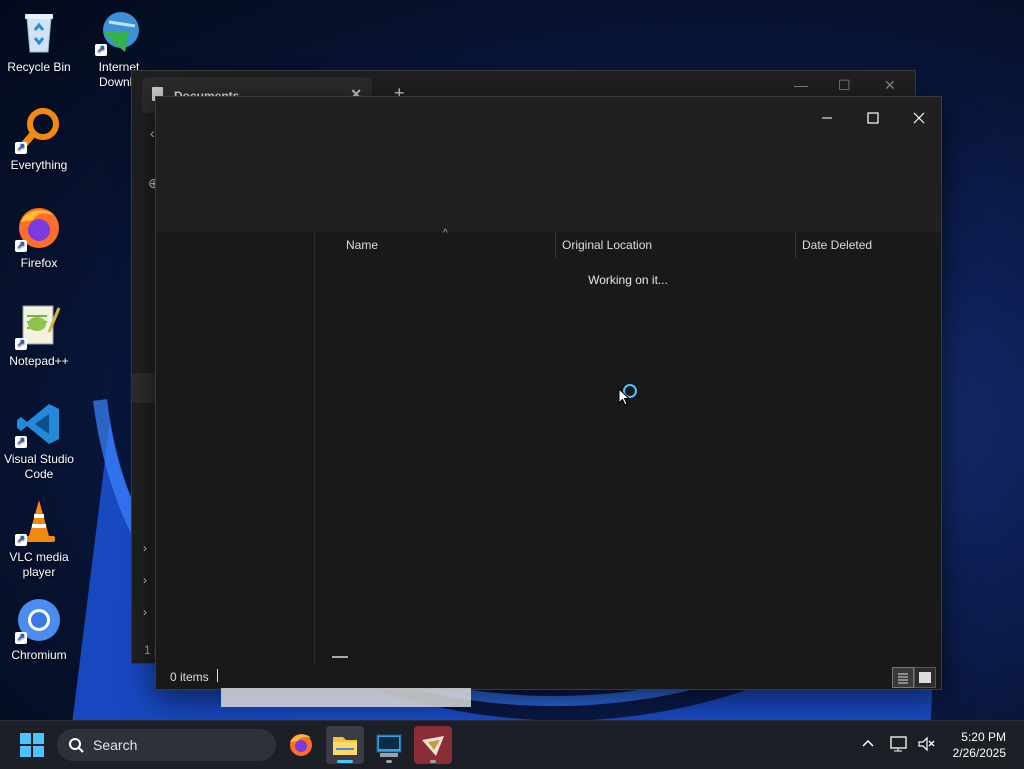 Image resolution: width=1024 pixels, height=769 pixels. Describe the element at coordinates (801, 85) in the screenshot. I see `minimize-button: —` at that location.